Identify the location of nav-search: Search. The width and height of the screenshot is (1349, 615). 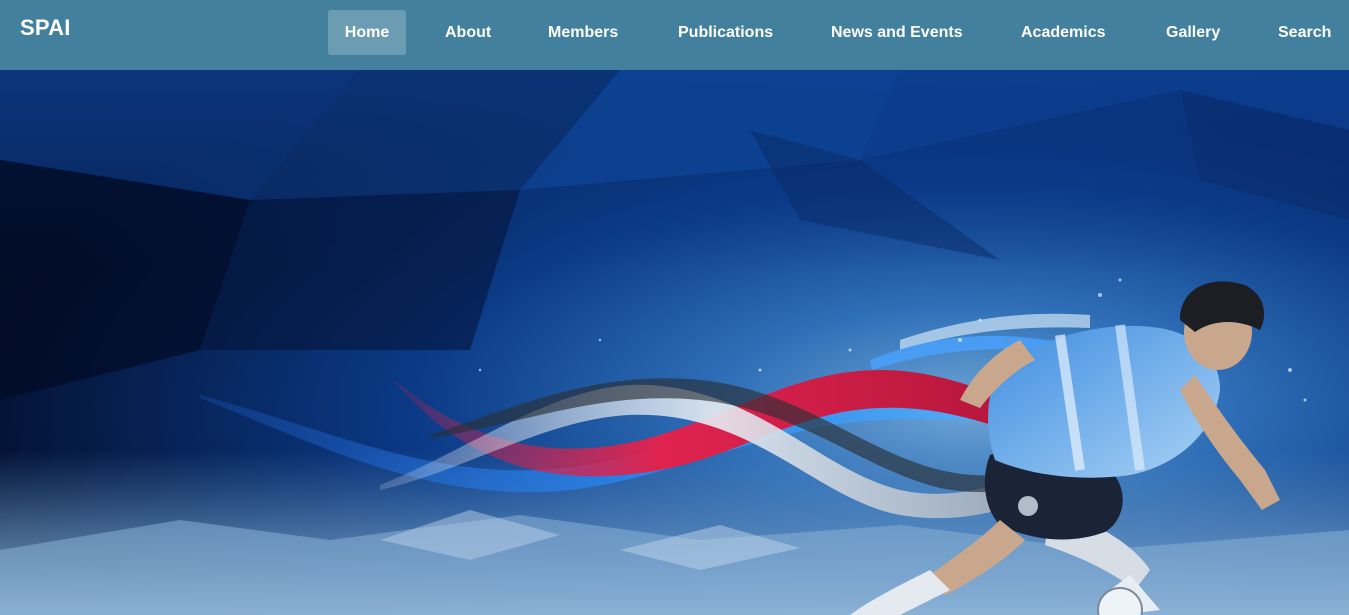
(1304, 32).